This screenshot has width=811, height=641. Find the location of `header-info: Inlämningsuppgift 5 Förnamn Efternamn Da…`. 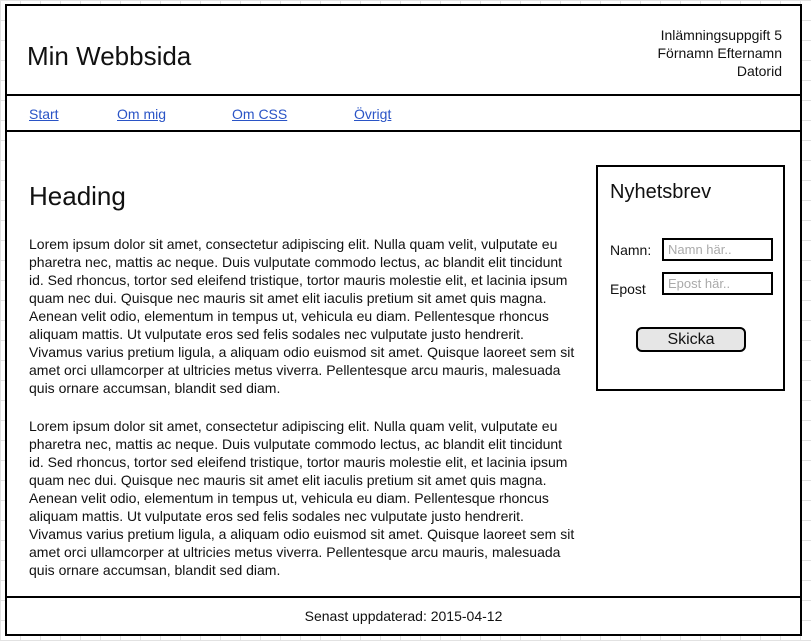

header-info: Inlämningsuppgift 5 Förnamn Efternamn Da… is located at coordinates (720, 53).